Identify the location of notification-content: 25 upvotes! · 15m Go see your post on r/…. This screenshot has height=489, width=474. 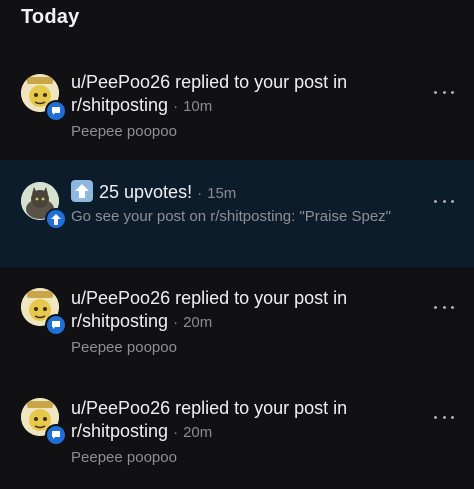
(244, 203).